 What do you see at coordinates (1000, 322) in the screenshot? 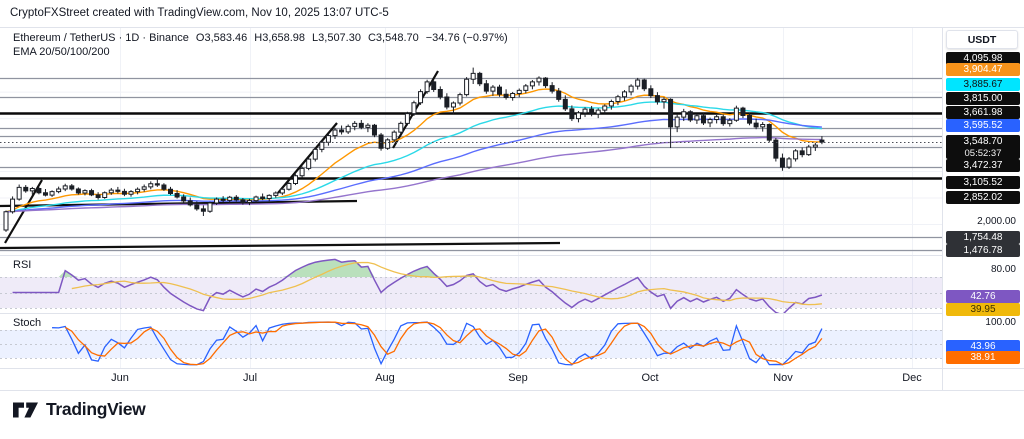
I see `price-scale-label: 100.00` at bounding box center [1000, 322].